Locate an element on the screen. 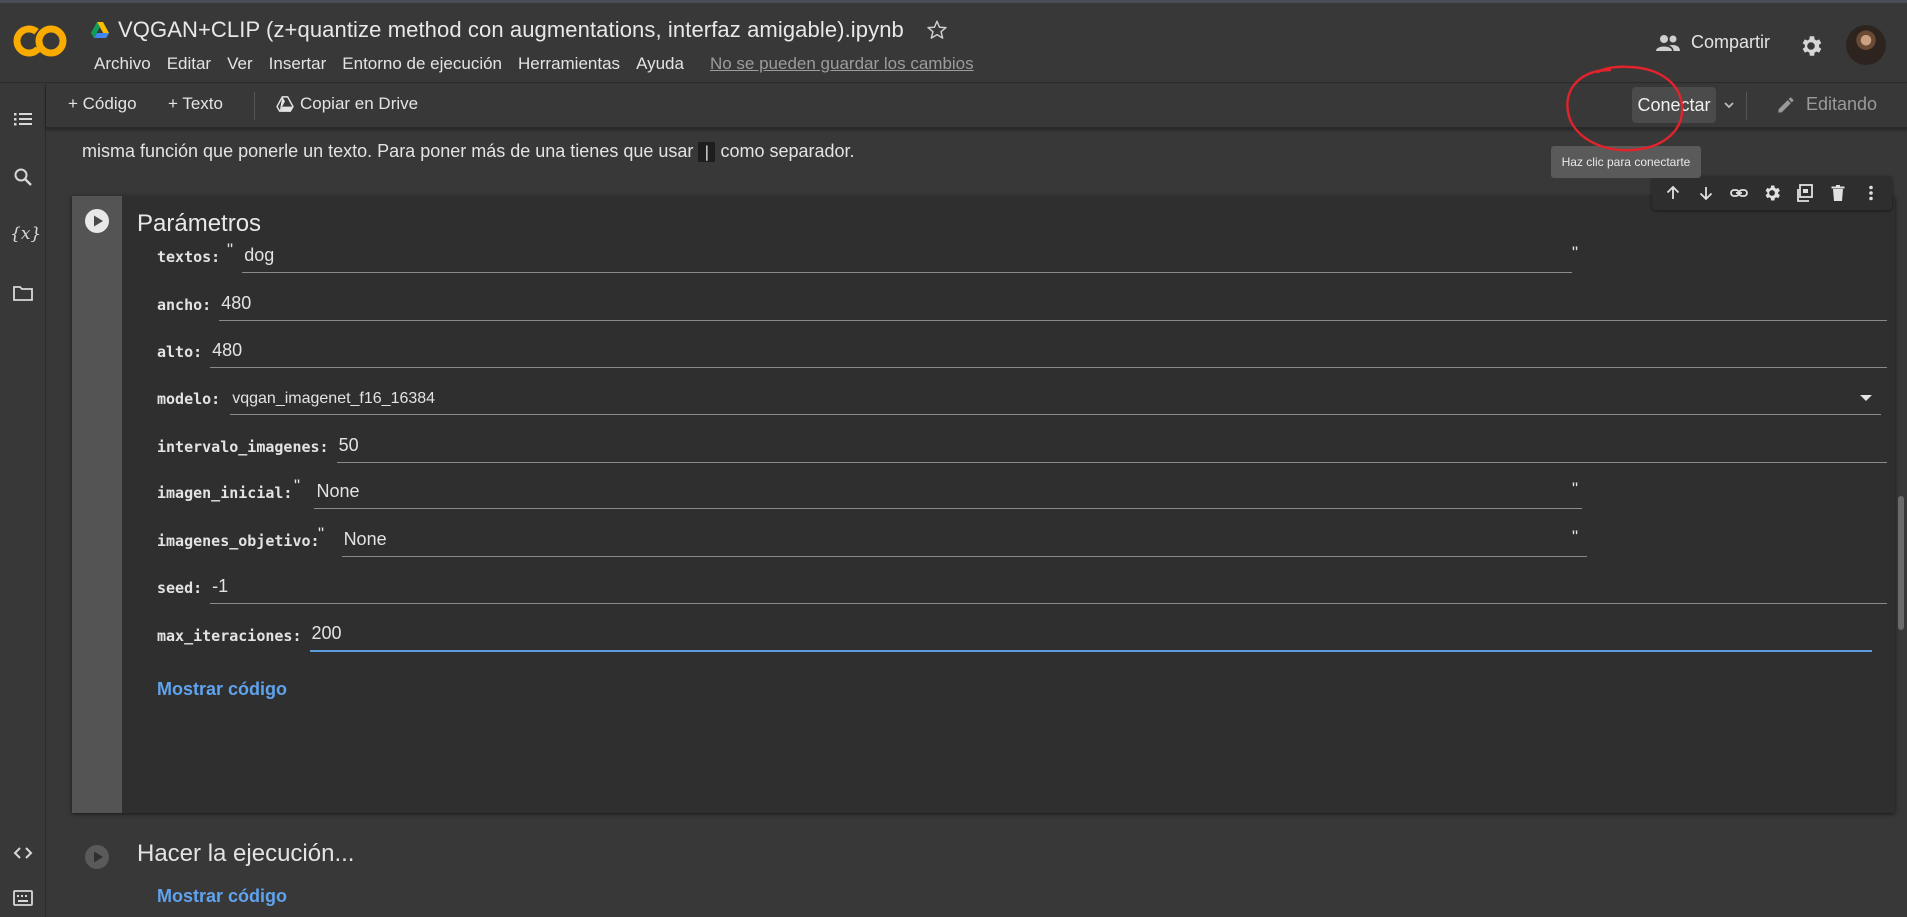  seed-input: -1 is located at coordinates (1048, 588).